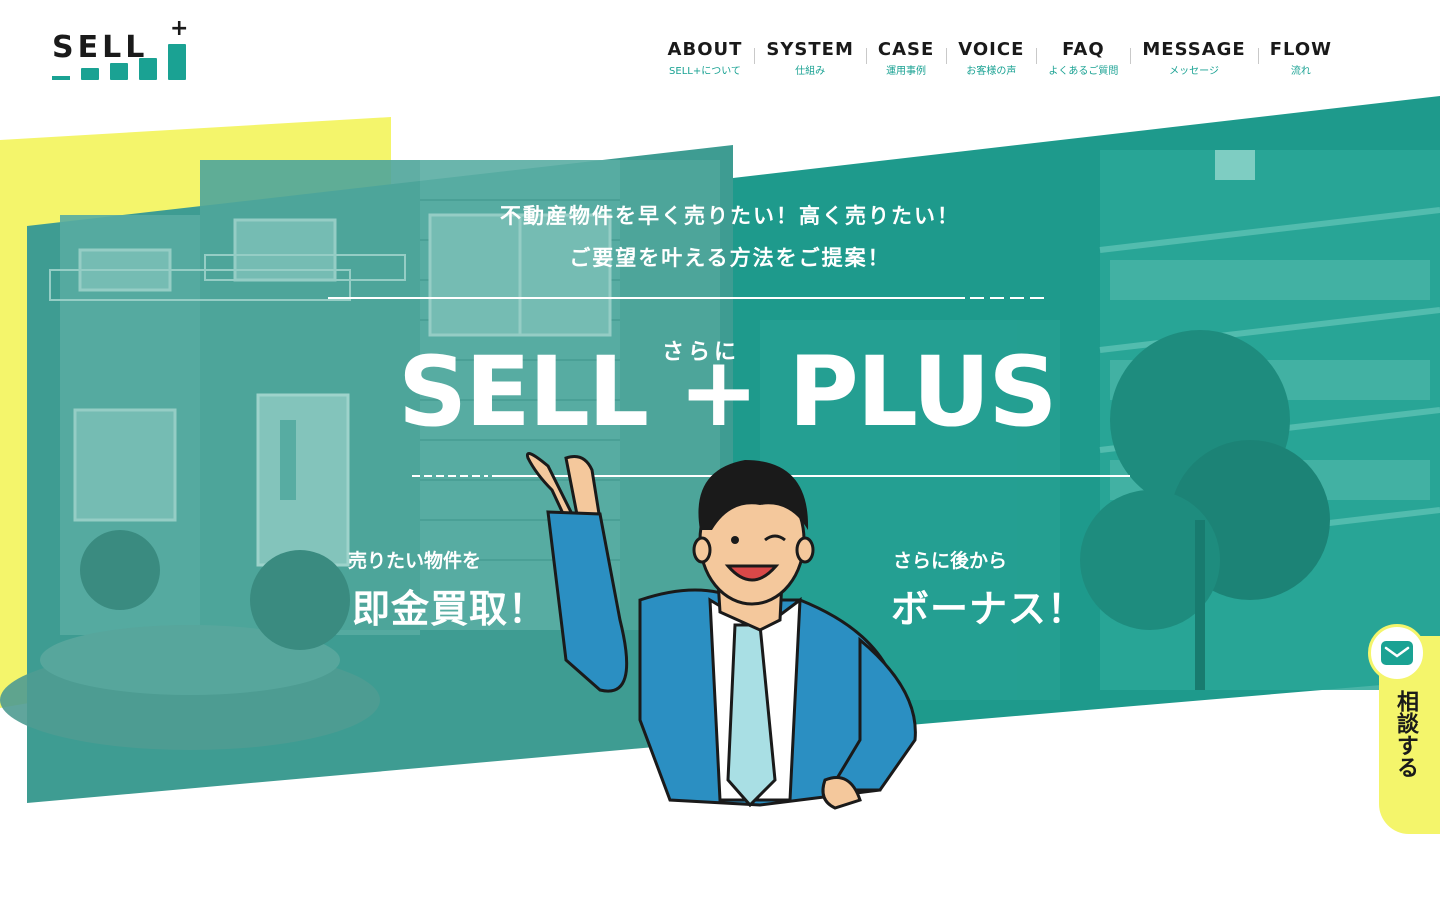  I want to click on mail-icon, so click(1397, 653).